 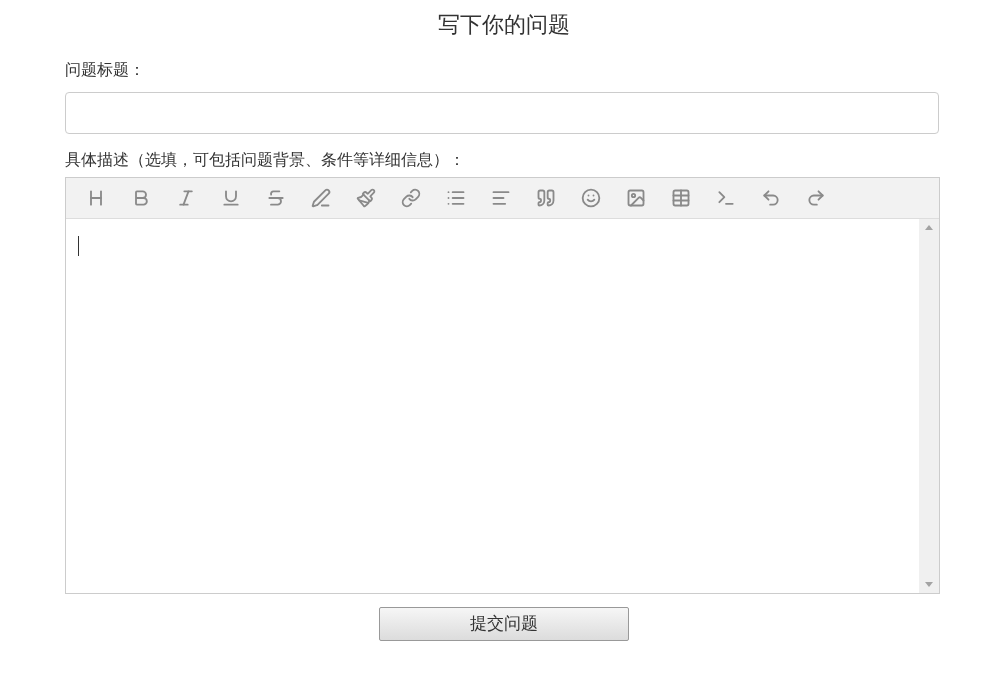 I want to click on field-label: 具体描述（选填，可包括问题背景、条件等详细信息）：, so click(x=265, y=159).